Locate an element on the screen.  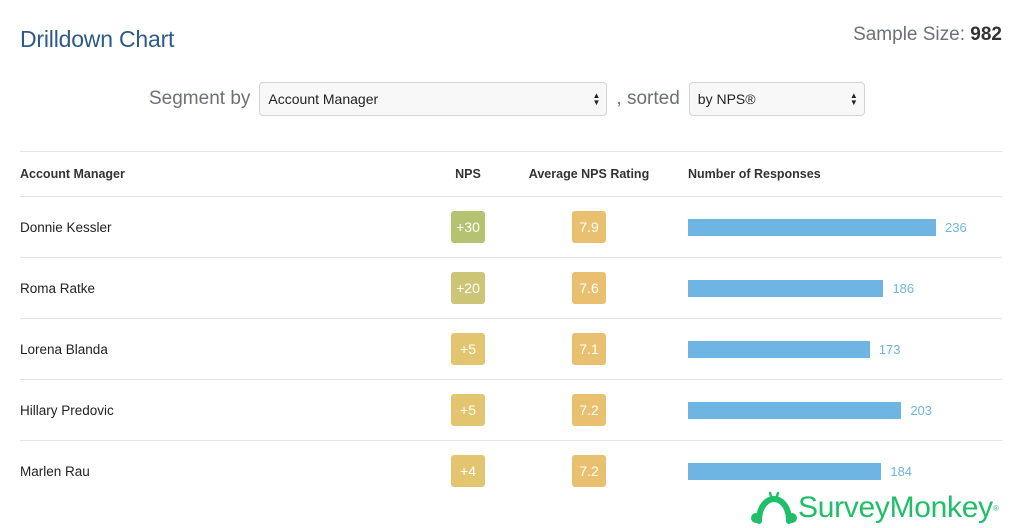
row-avg-cell: 7.6 is located at coordinates (589, 288).